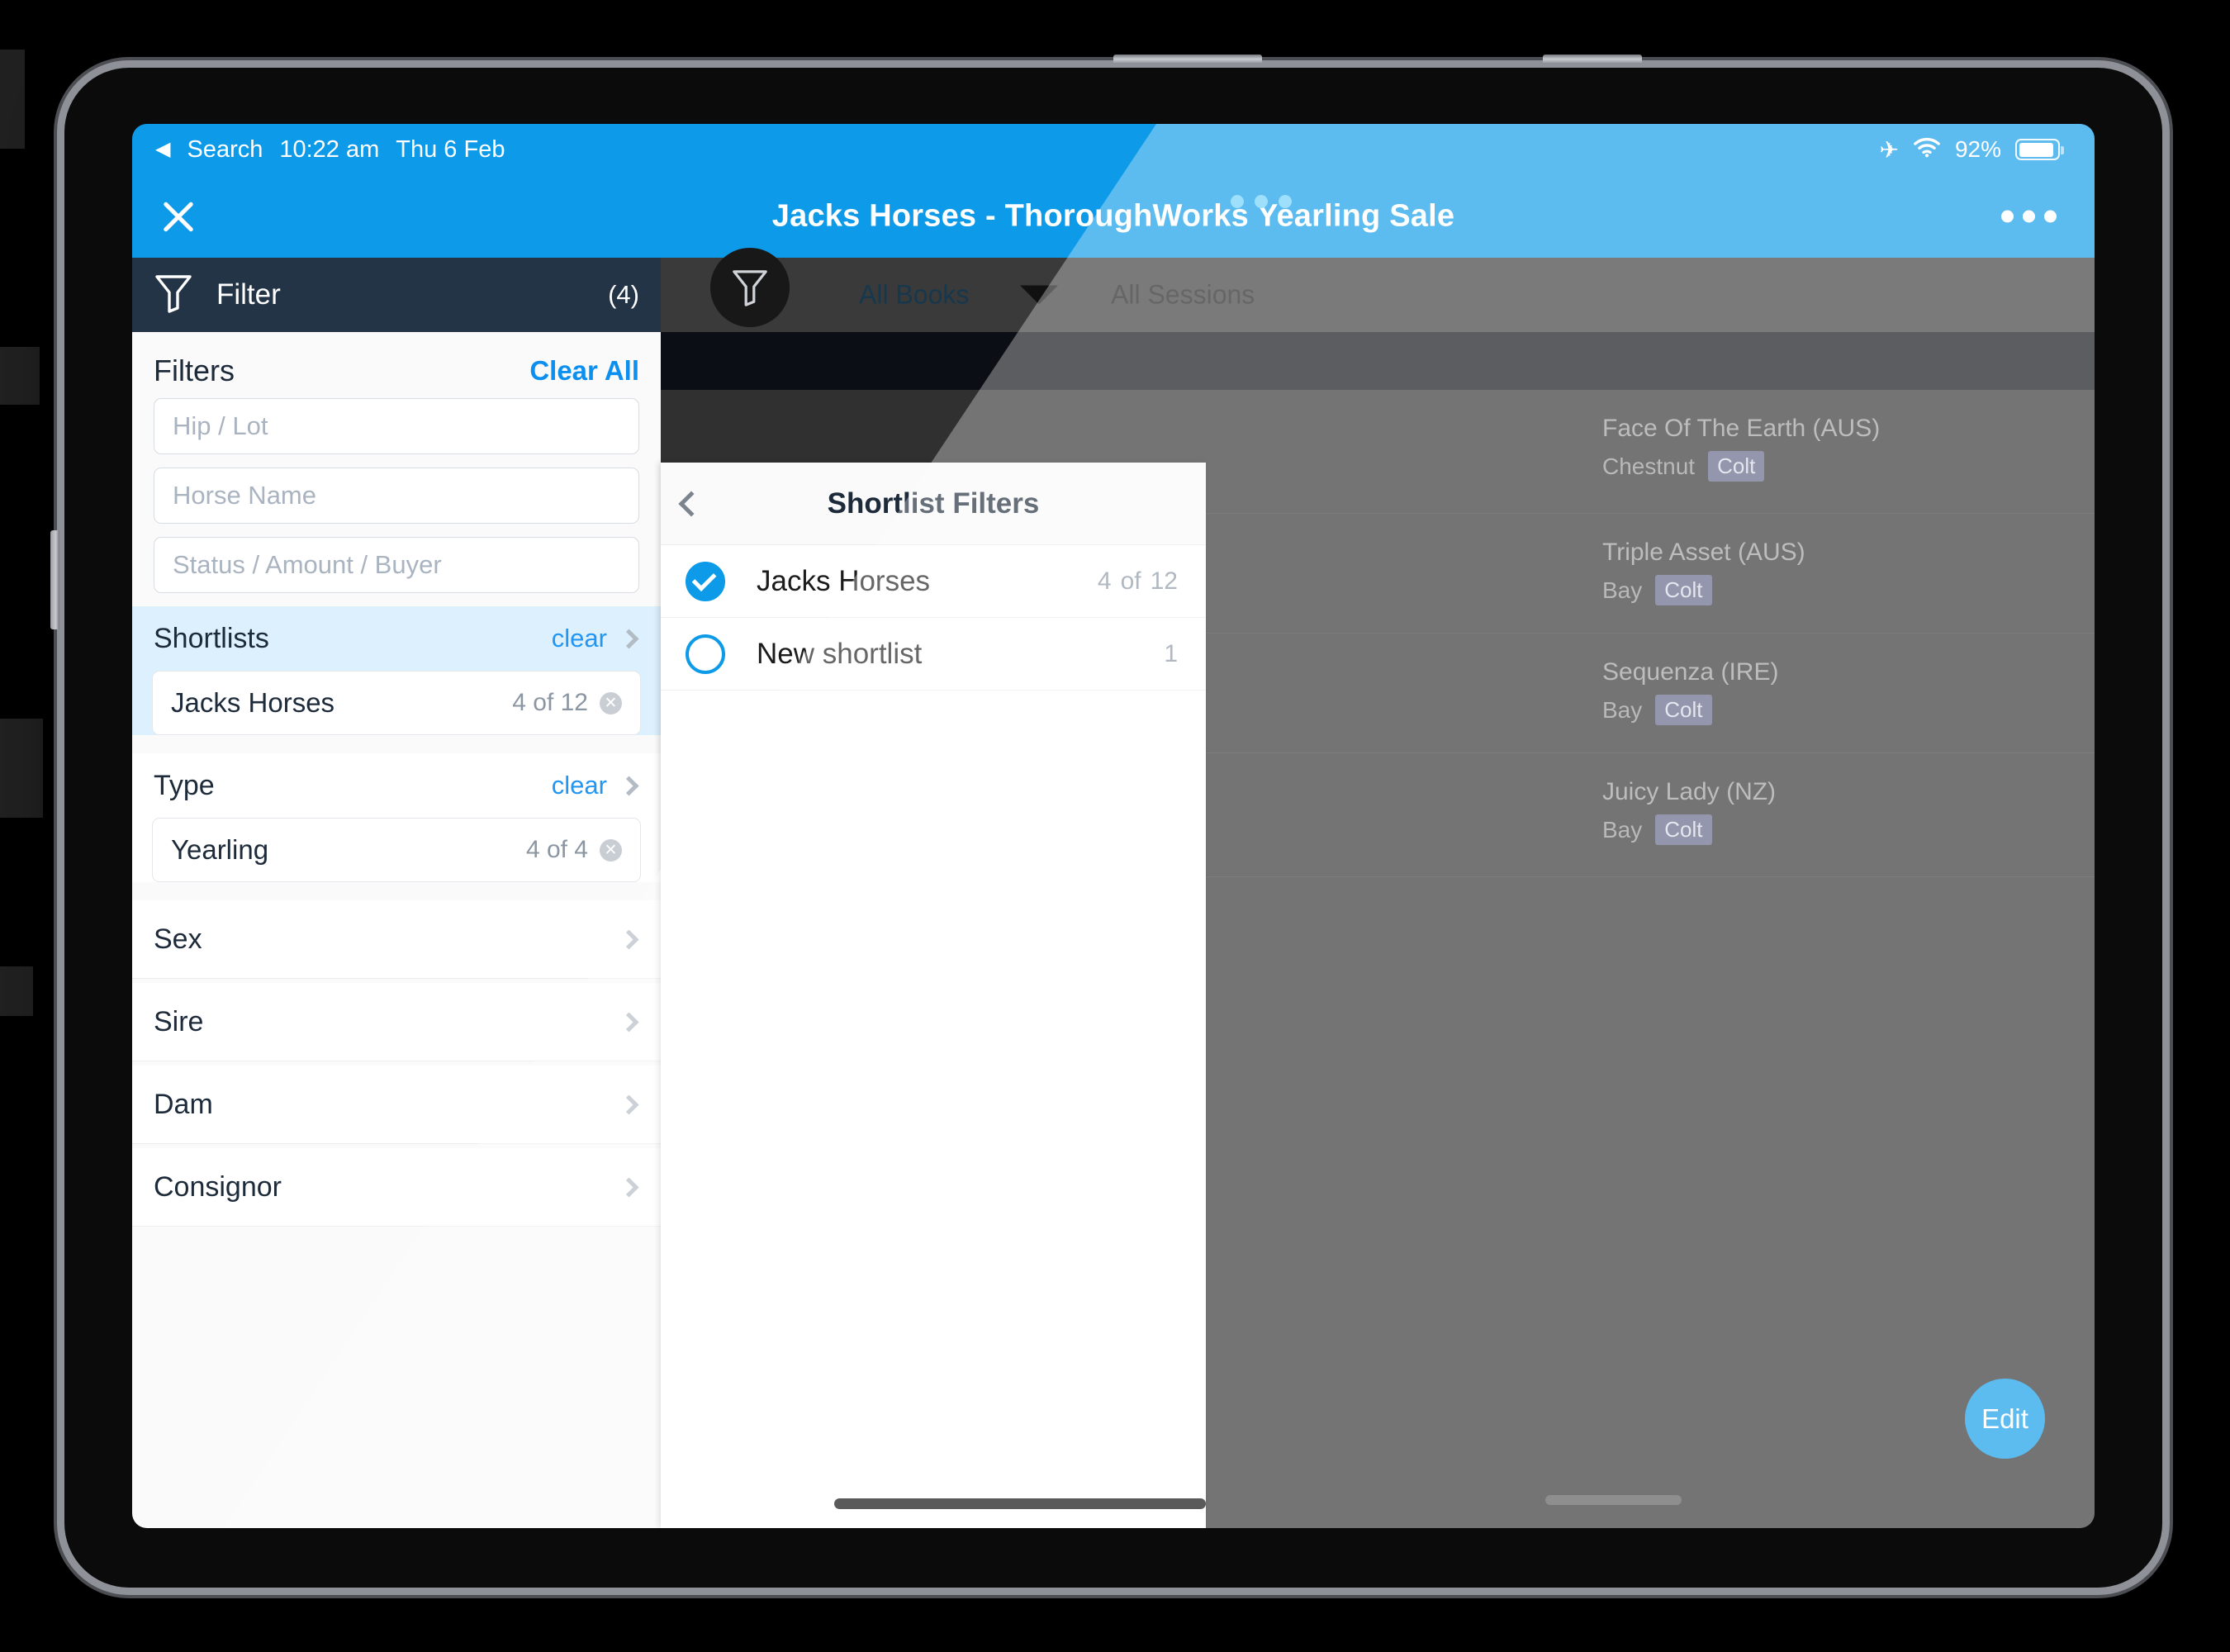 The height and width of the screenshot is (1652, 2230). Describe the element at coordinates (623, 294) in the screenshot. I see `filter-count-badge: (4)` at that location.